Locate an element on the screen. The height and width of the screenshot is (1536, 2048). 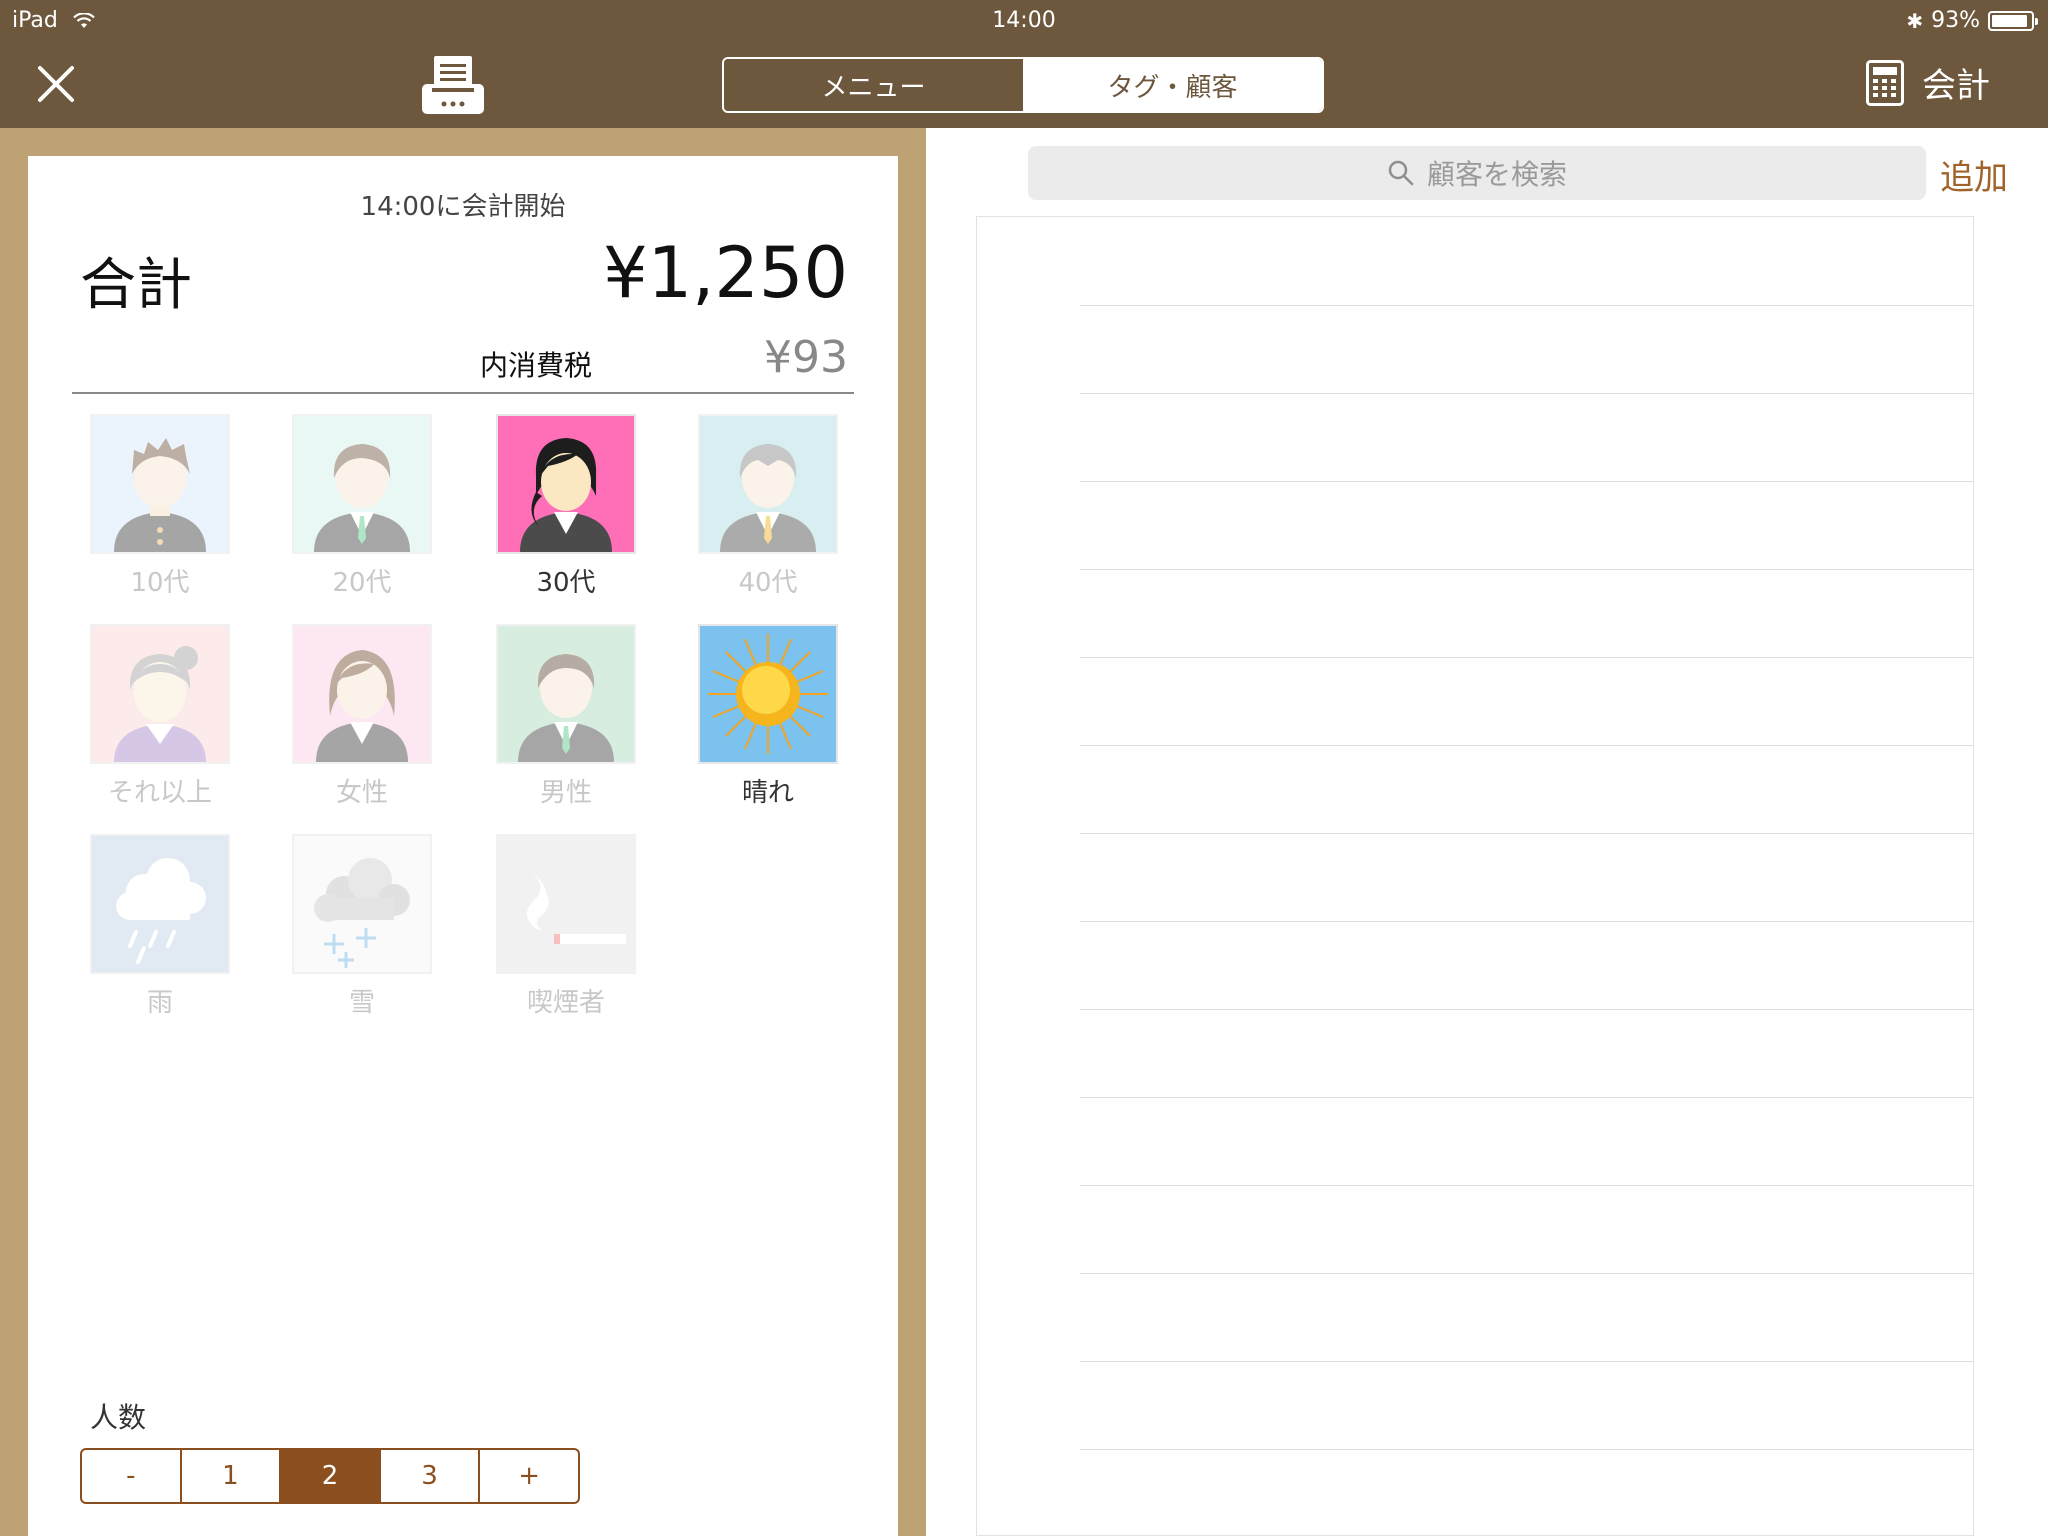
receipt-printer-icon is located at coordinates (453, 85).